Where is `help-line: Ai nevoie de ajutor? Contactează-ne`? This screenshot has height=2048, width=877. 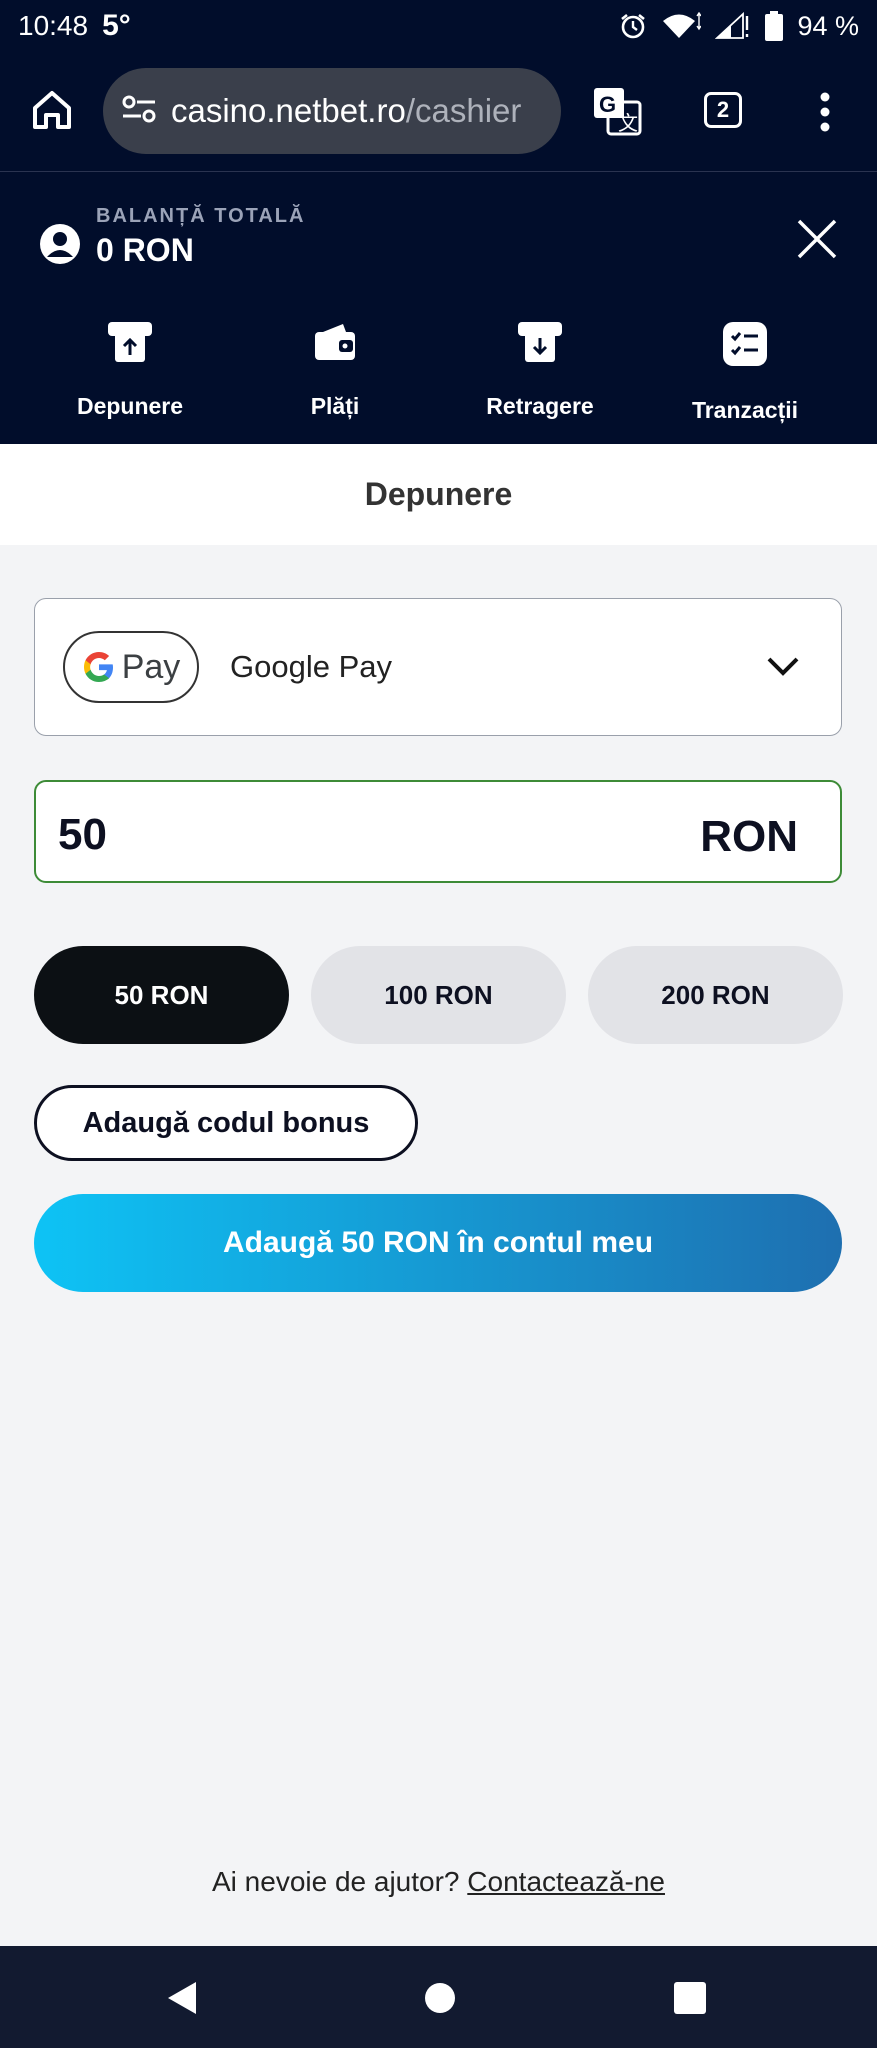
help-line: Ai nevoie de ajutor? Contactează-ne is located at coordinates (438, 1882).